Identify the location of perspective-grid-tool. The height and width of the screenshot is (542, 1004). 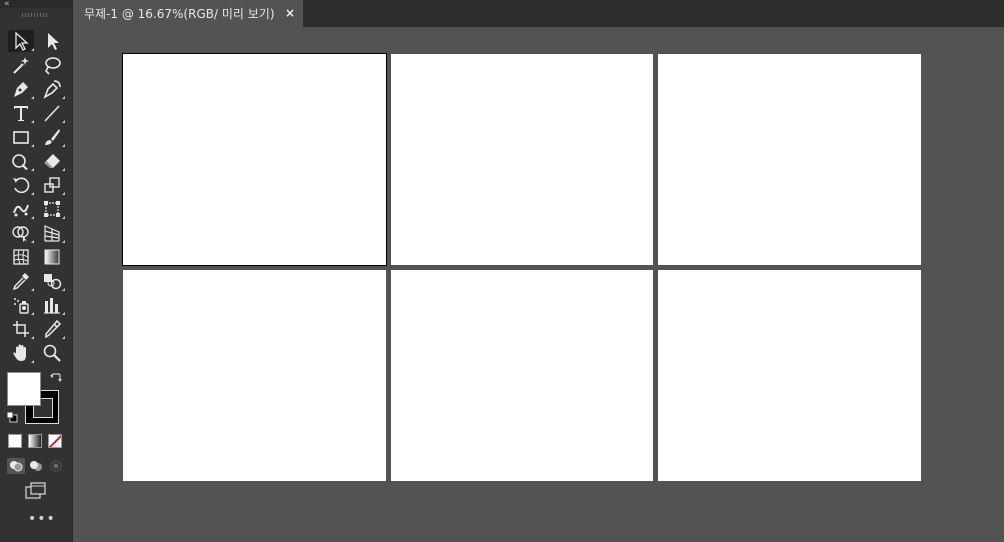
(52, 233).